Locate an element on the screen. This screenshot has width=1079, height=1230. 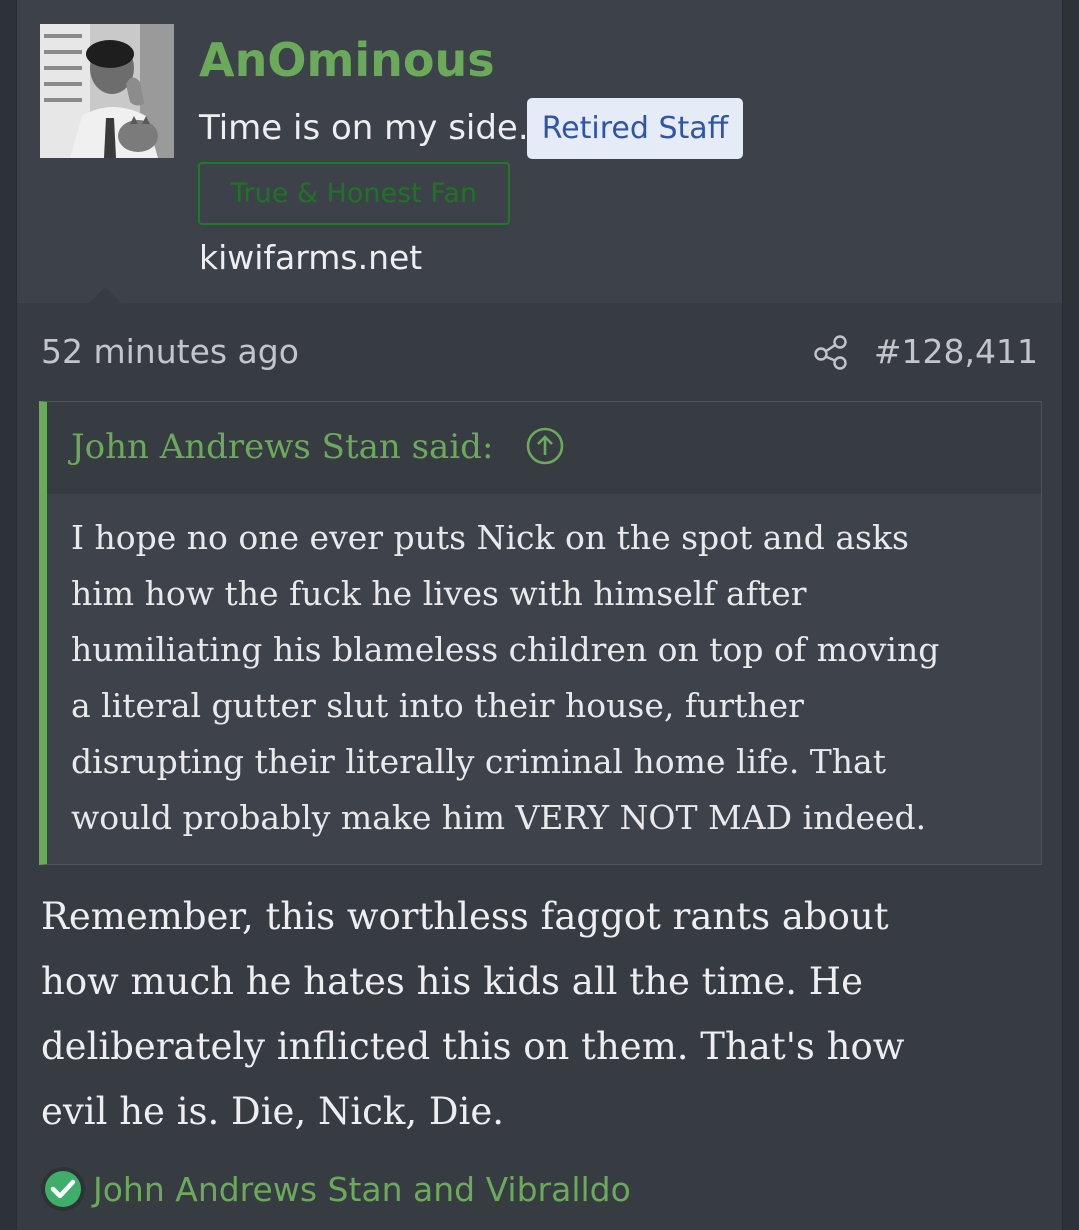
user-block-pointer is located at coordinates (105, 295).